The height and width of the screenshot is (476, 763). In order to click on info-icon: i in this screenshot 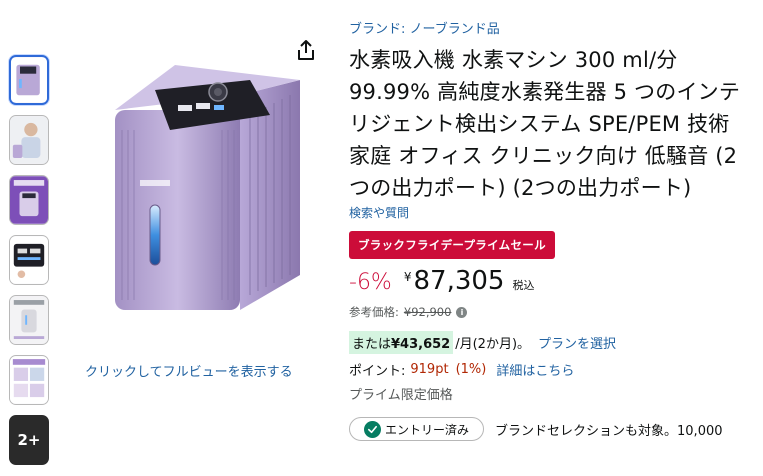, I will do `click(462, 312)`.